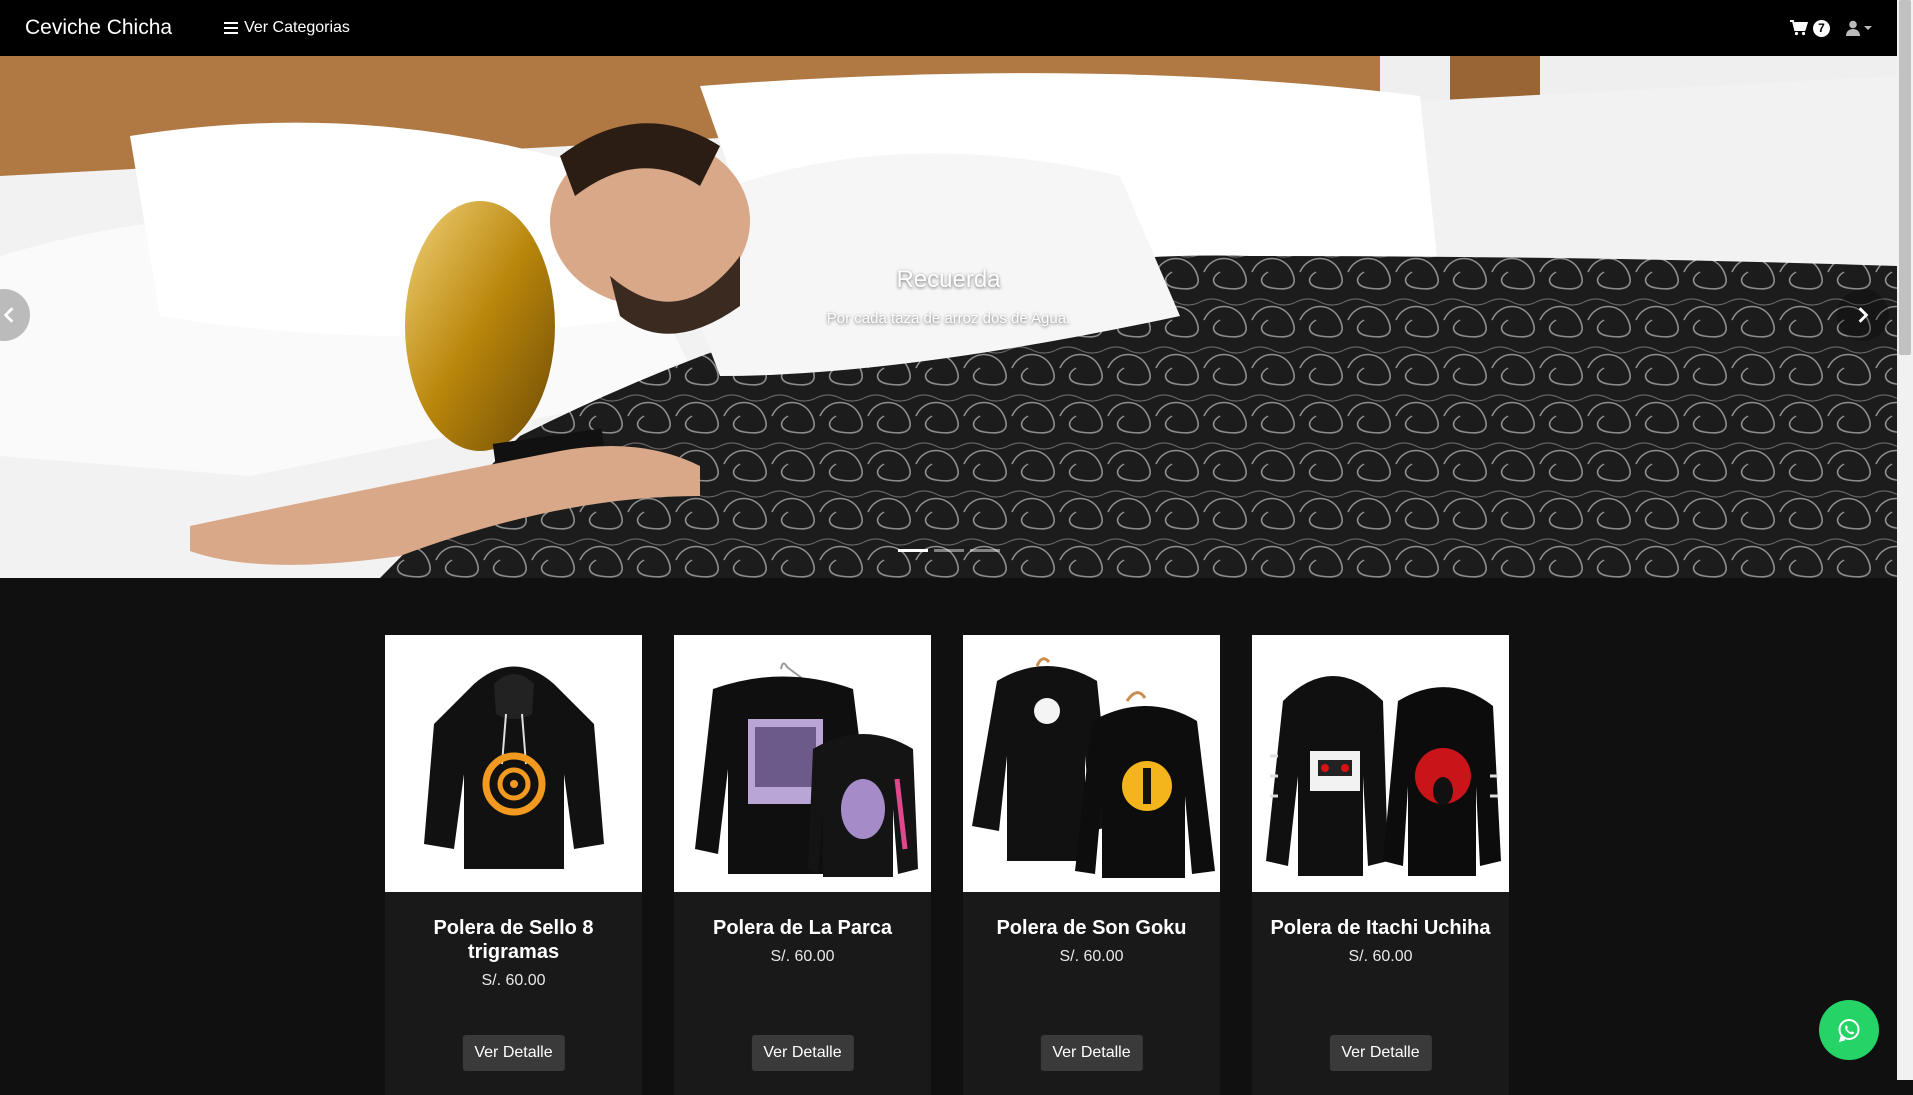  Describe the element at coordinates (1383, 776) in the screenshot. I see `hoodie-image-itachi` at that location.